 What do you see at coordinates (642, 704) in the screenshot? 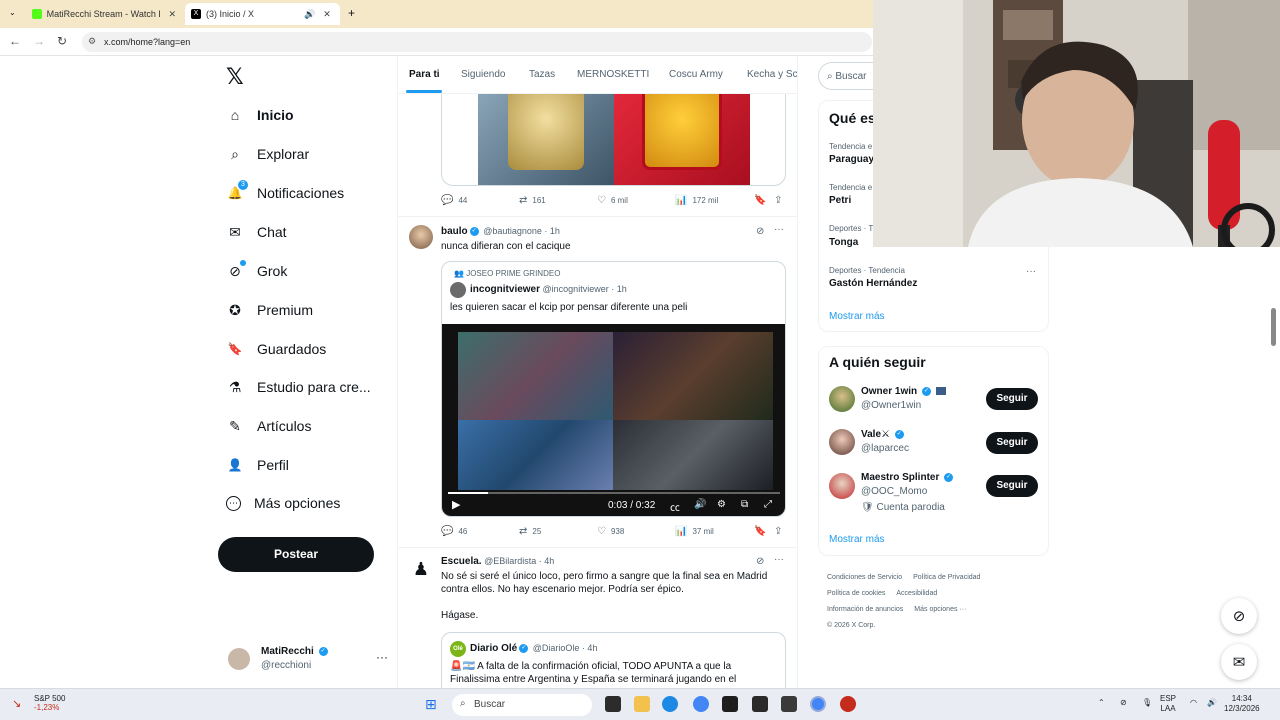
I see `file-explorer-icon` at bounding box center [642, 704].